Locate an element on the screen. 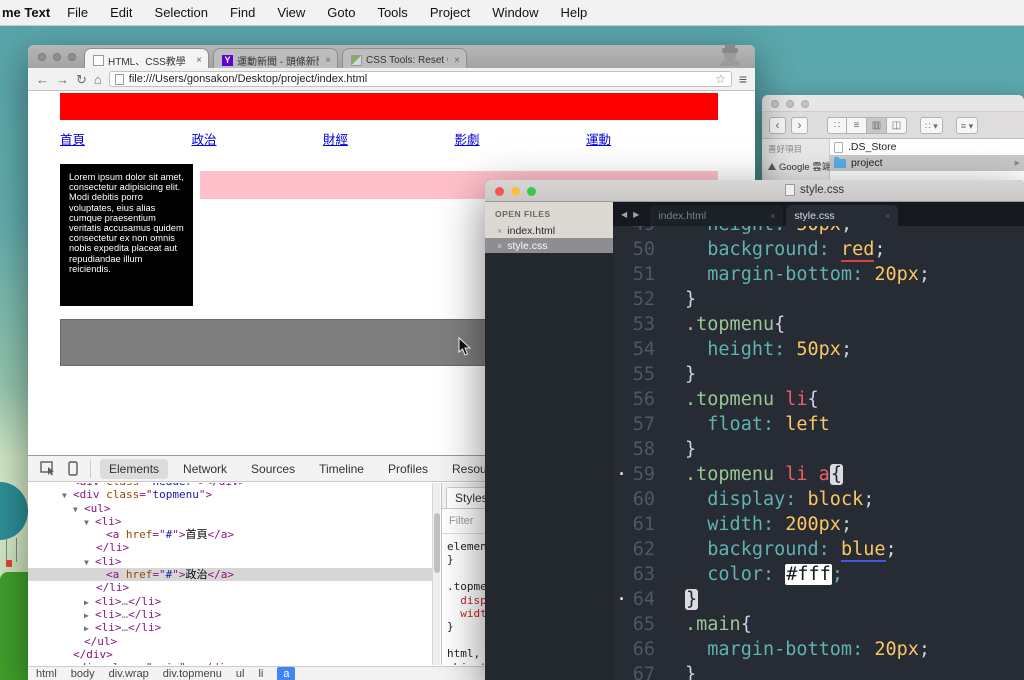 The width and height of the screenshot is (1024, 680). dom-tree-row: <a href="#">政治</a> is located at coordinates (230, 575).